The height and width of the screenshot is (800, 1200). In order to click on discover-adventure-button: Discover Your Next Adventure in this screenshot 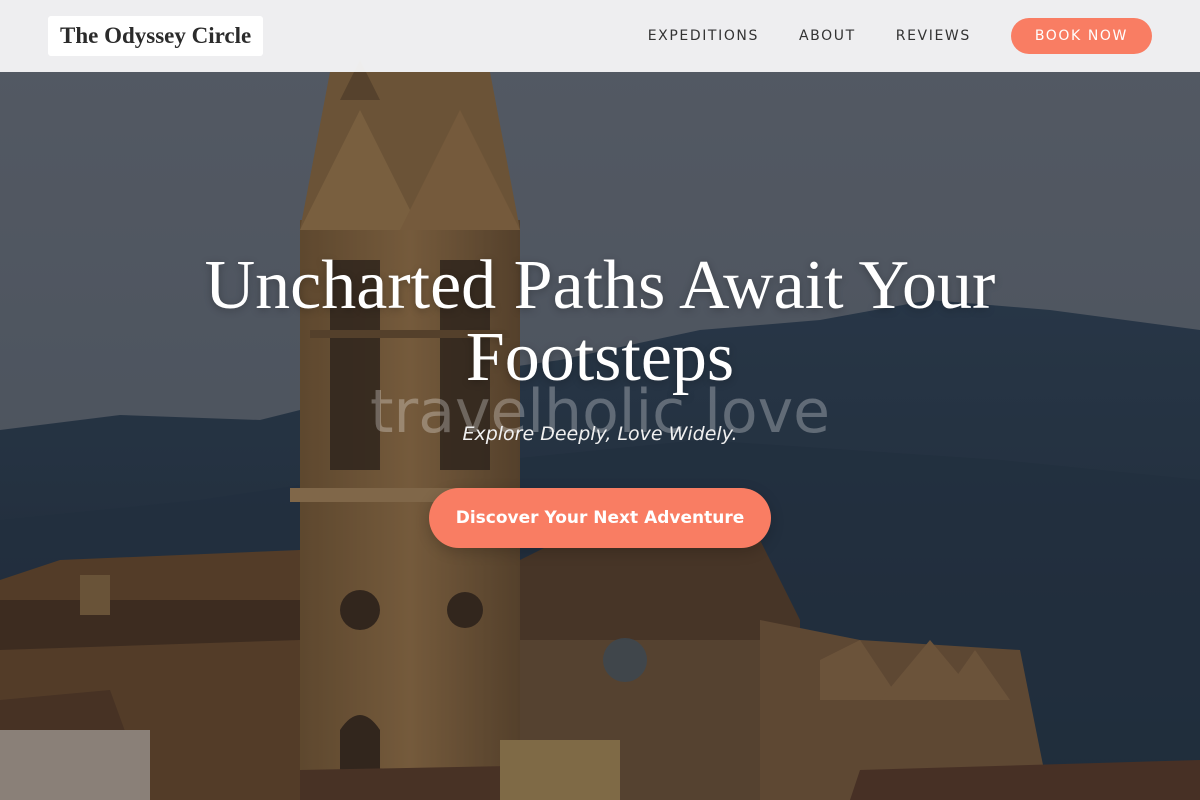, I will do `click(600, 518)`.